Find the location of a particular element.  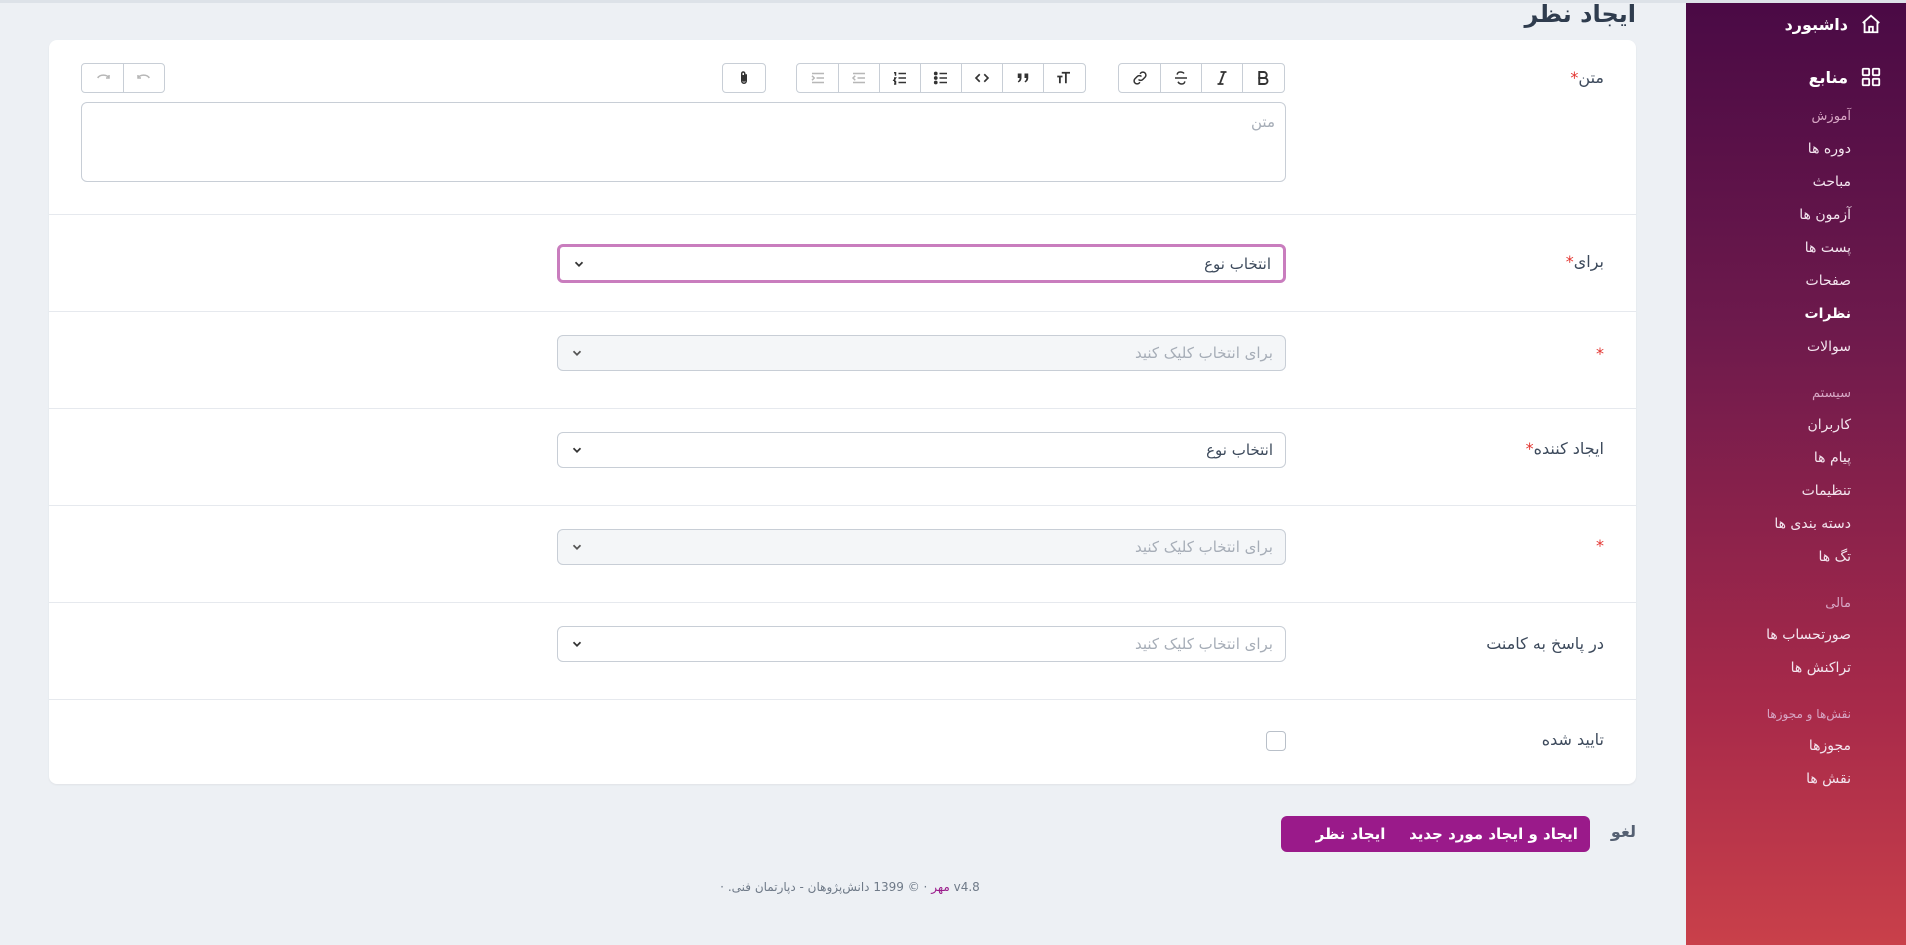

heading-icon is located at coordinates (1063, 77).